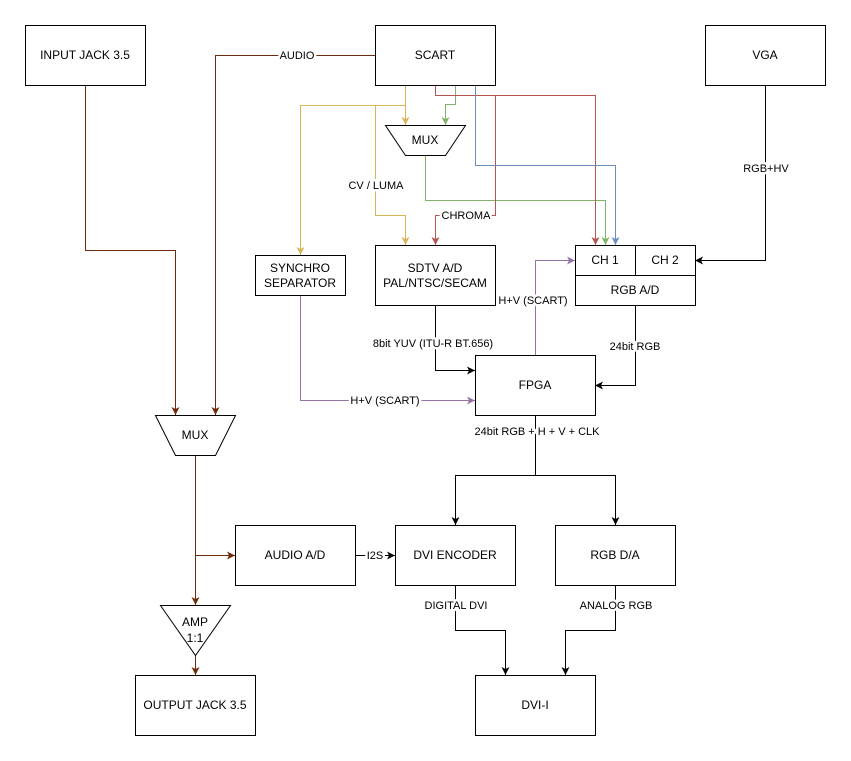  I want to click on node-mux-audio-label: MUX, so click(195, 435).